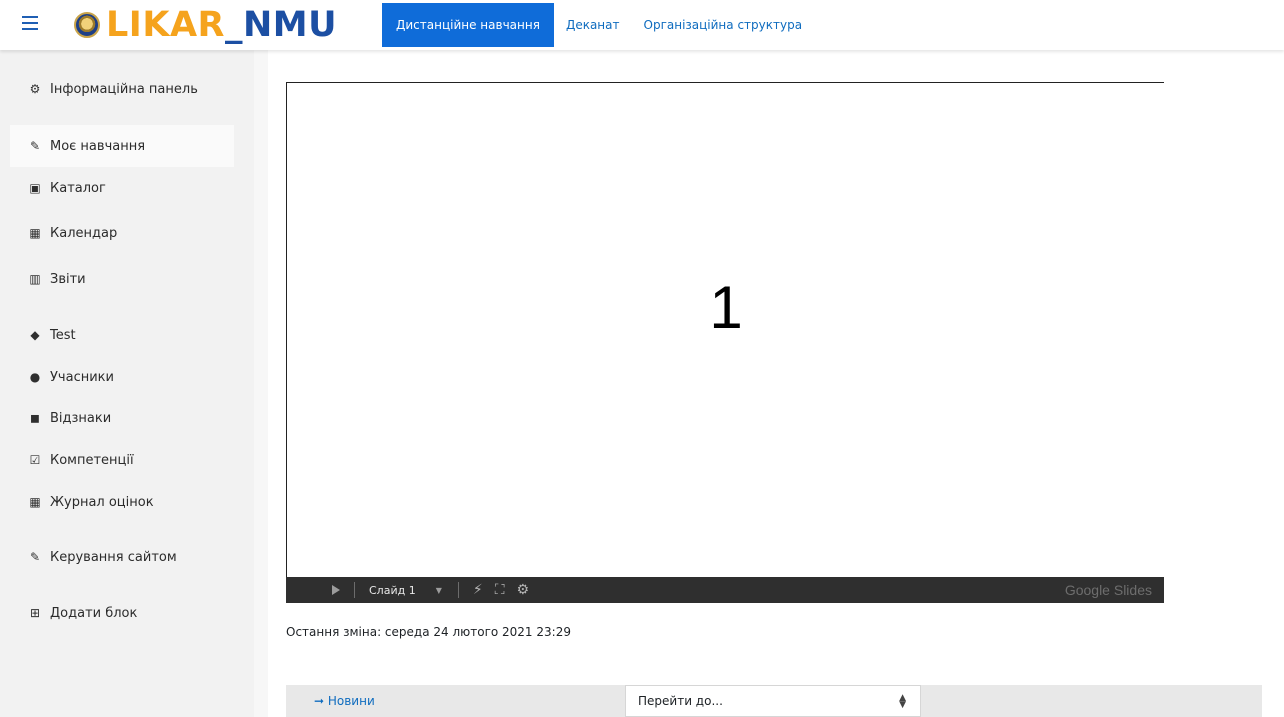  What do you see at coordinates (35, 418) in the screenshot?
I see `shield-icon: ◼` at bounding box center [35, 418].